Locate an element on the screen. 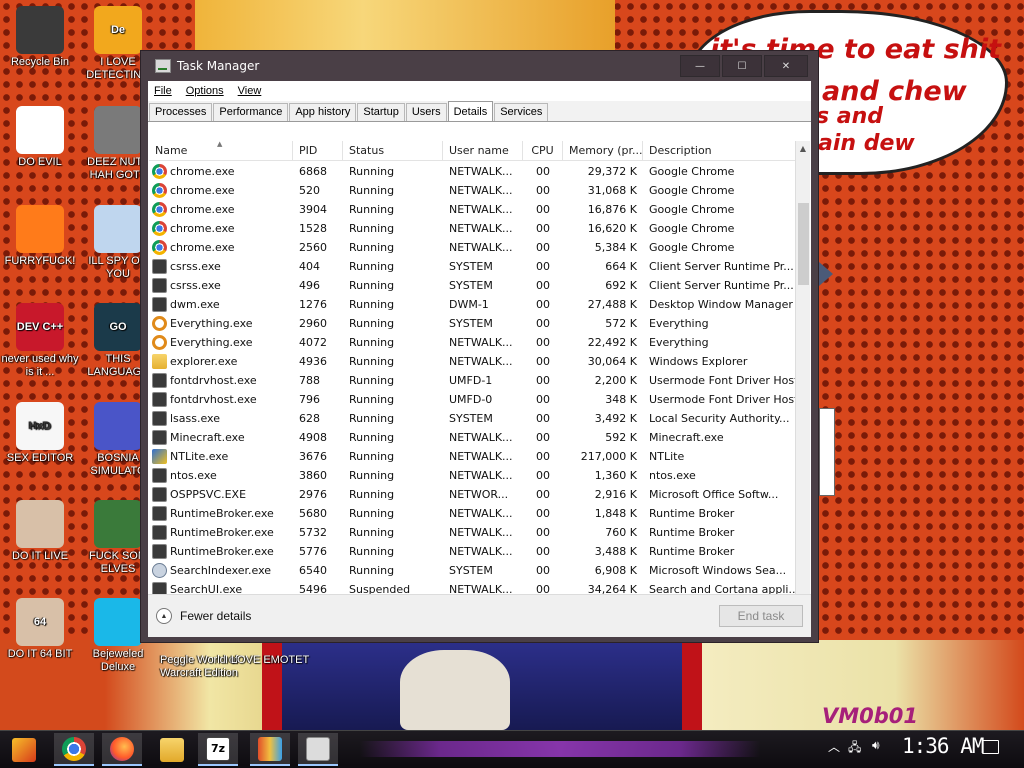 The width and height of the screenshot is (1024, 768). desktop-icon: 64 DO IT 64 BIT is located at coordinates (40, 629).